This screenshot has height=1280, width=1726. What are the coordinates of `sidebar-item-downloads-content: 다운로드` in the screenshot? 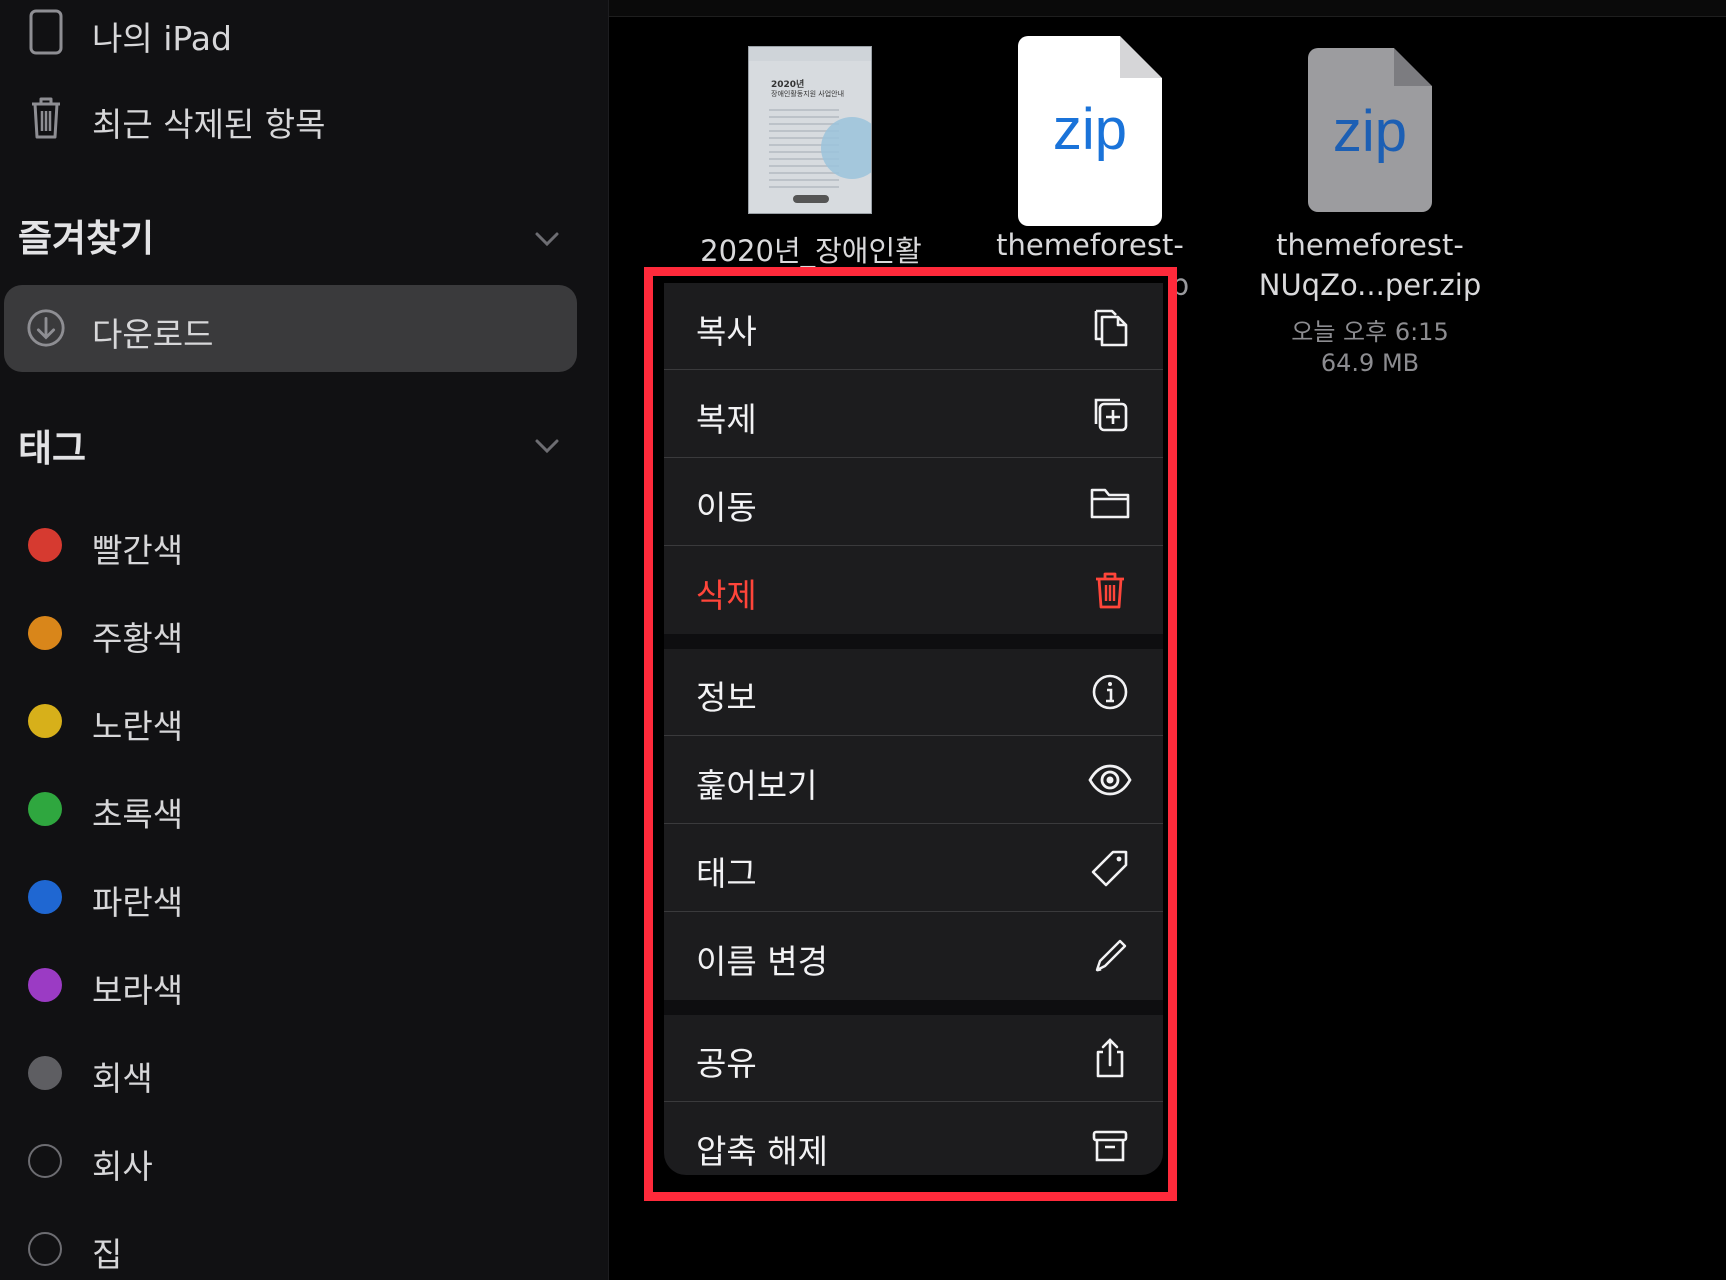 It's located at (300, 329).